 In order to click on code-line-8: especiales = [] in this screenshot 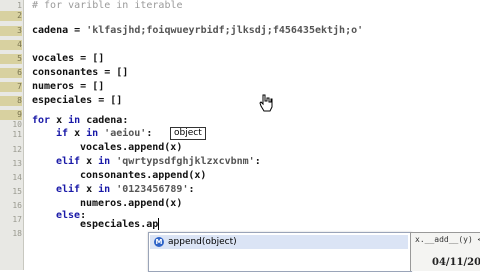, I will do `click(77, 101)`.